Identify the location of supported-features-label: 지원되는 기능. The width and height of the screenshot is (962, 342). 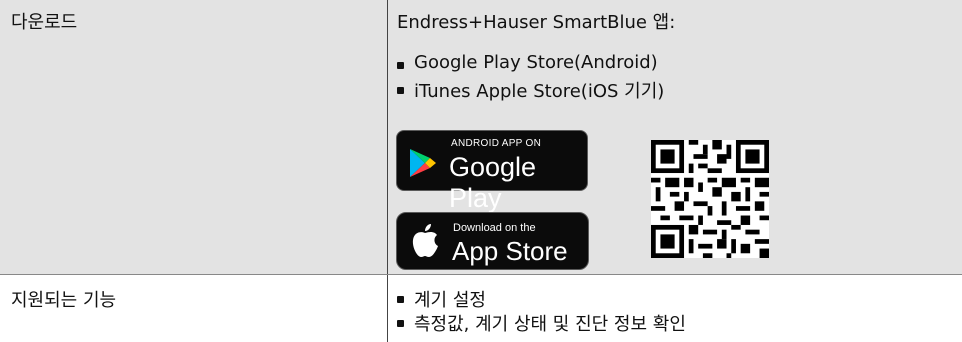
(64, 300).